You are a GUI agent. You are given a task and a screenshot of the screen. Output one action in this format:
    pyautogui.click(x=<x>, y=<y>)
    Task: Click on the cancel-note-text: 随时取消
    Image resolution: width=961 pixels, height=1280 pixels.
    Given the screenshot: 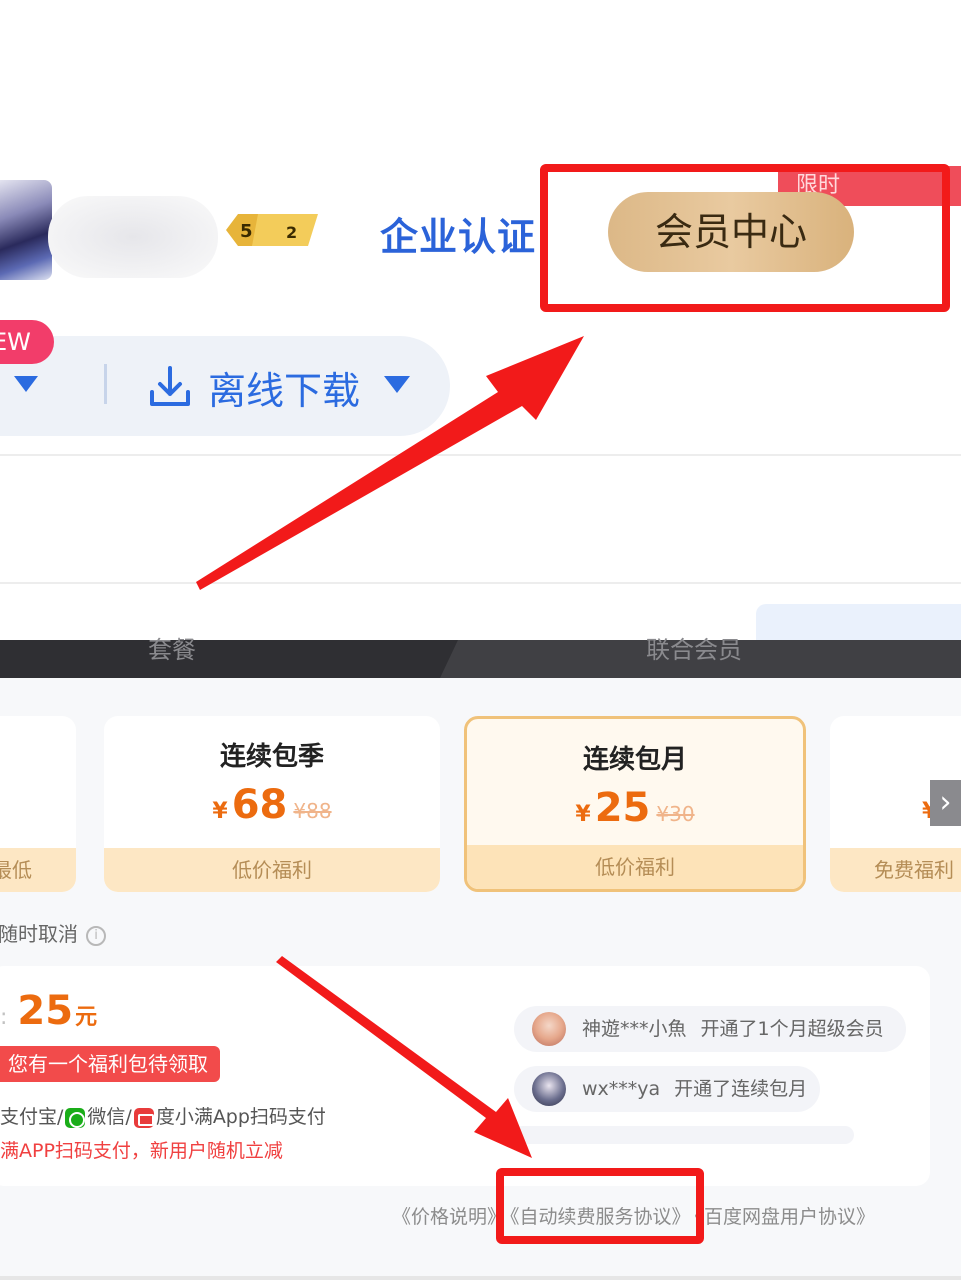 What is the action you would take?
    pyautogui.click(x=39, y=934)
    